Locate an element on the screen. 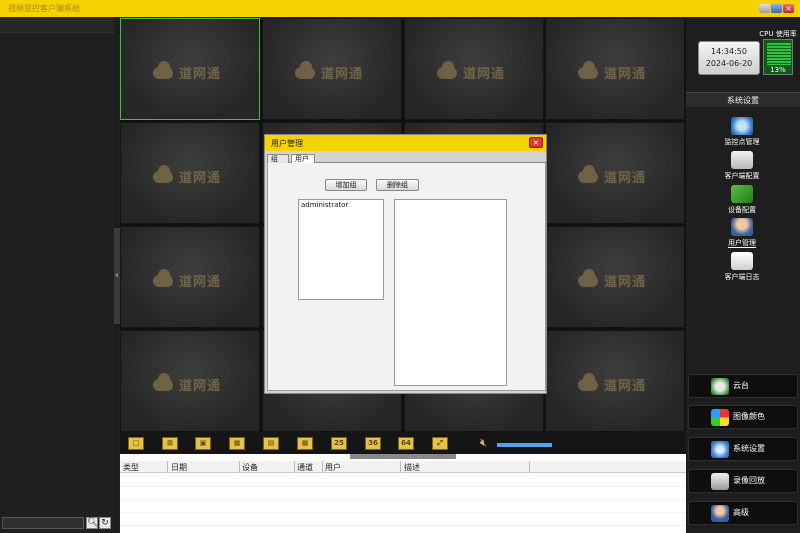 The image size is (800, 533). playback-button: 录像回放 is located at coordinates (743, 481).